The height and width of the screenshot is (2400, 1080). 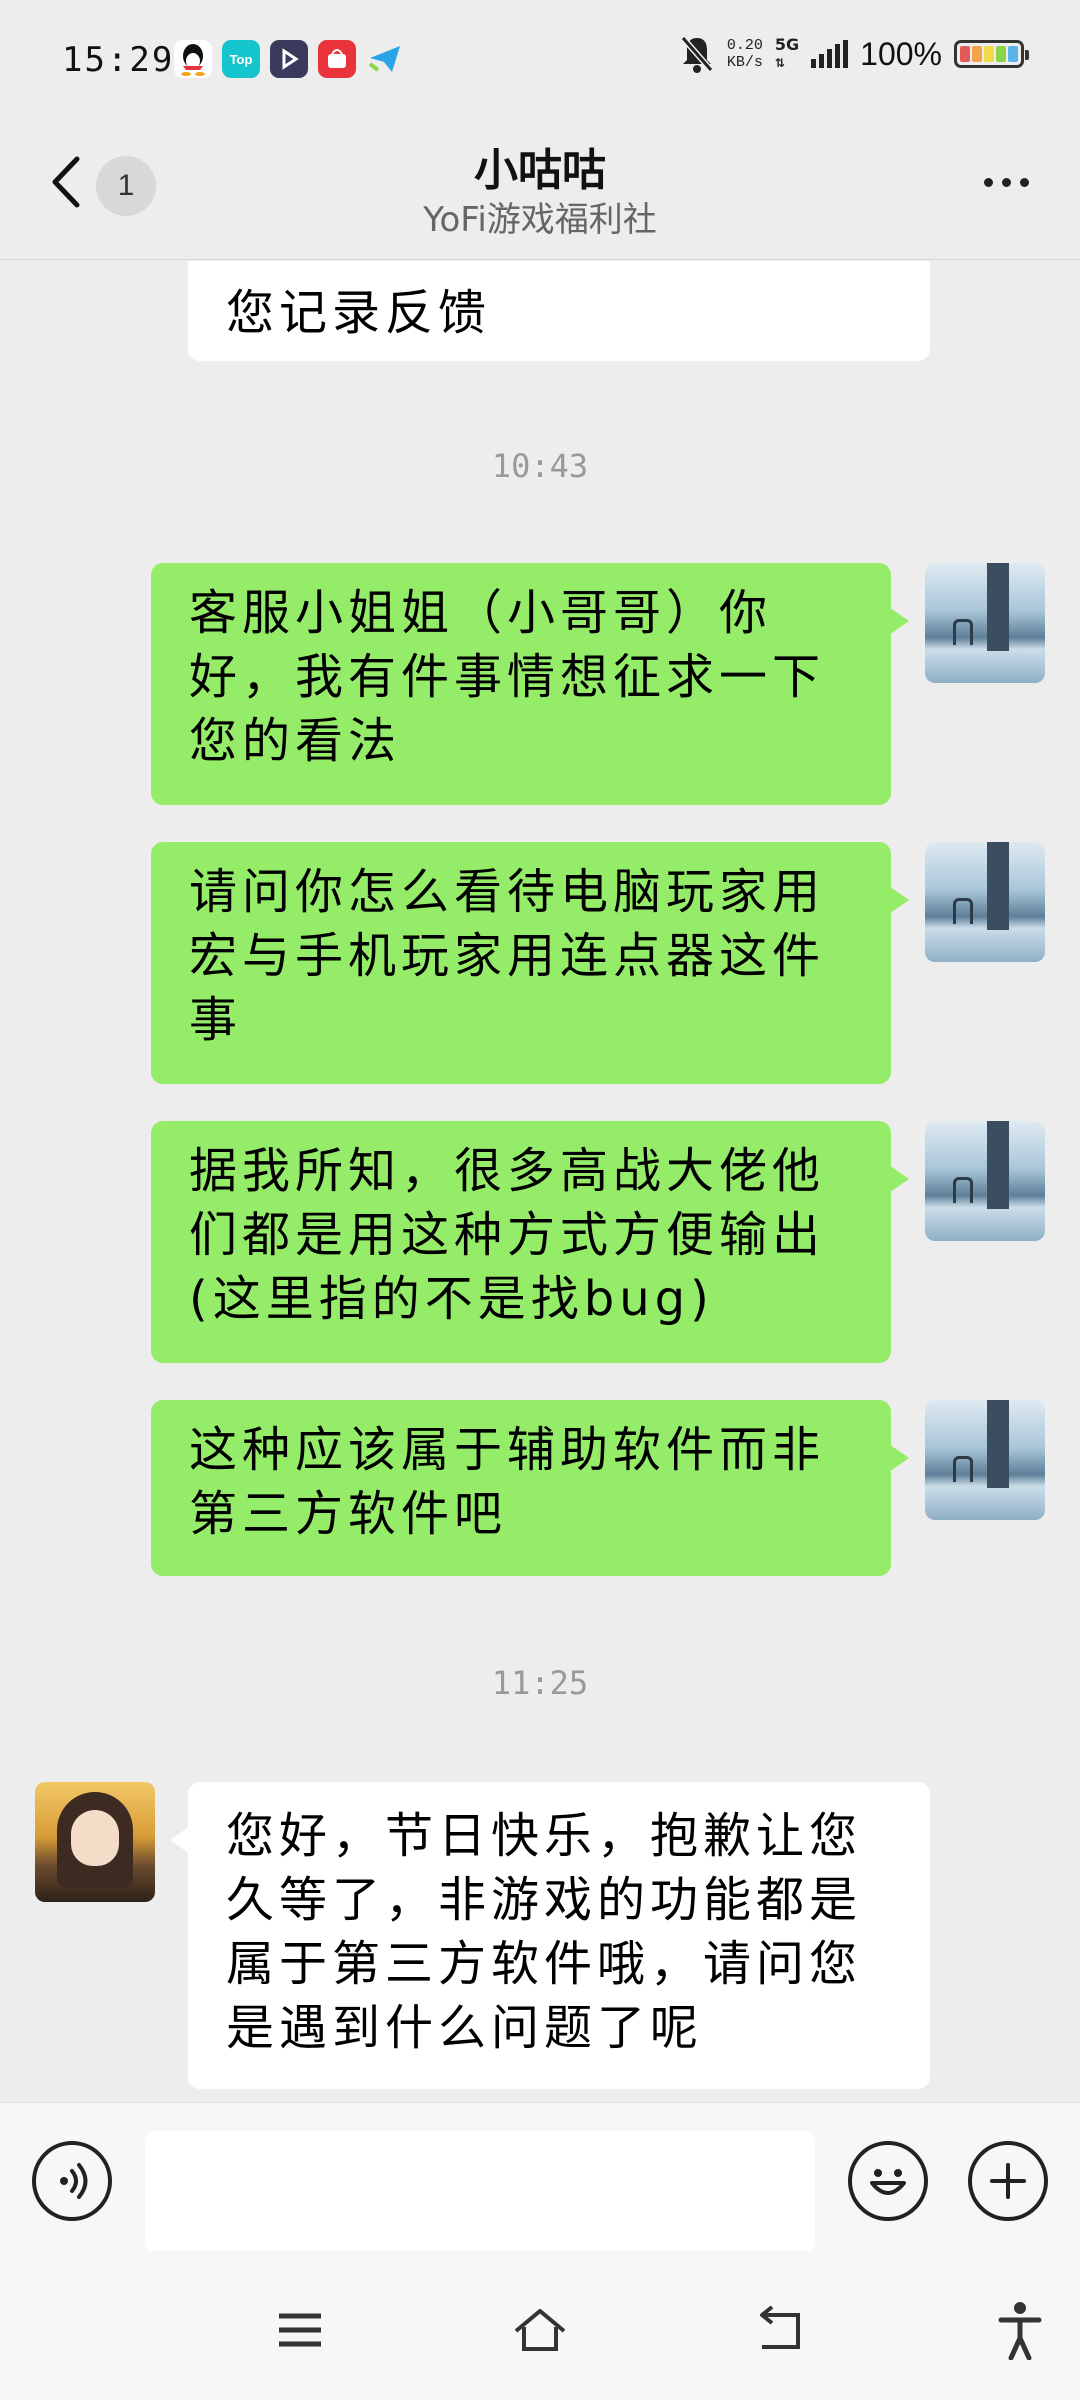 I want to click on notification-icons: Top, so click(x=289, y=59).